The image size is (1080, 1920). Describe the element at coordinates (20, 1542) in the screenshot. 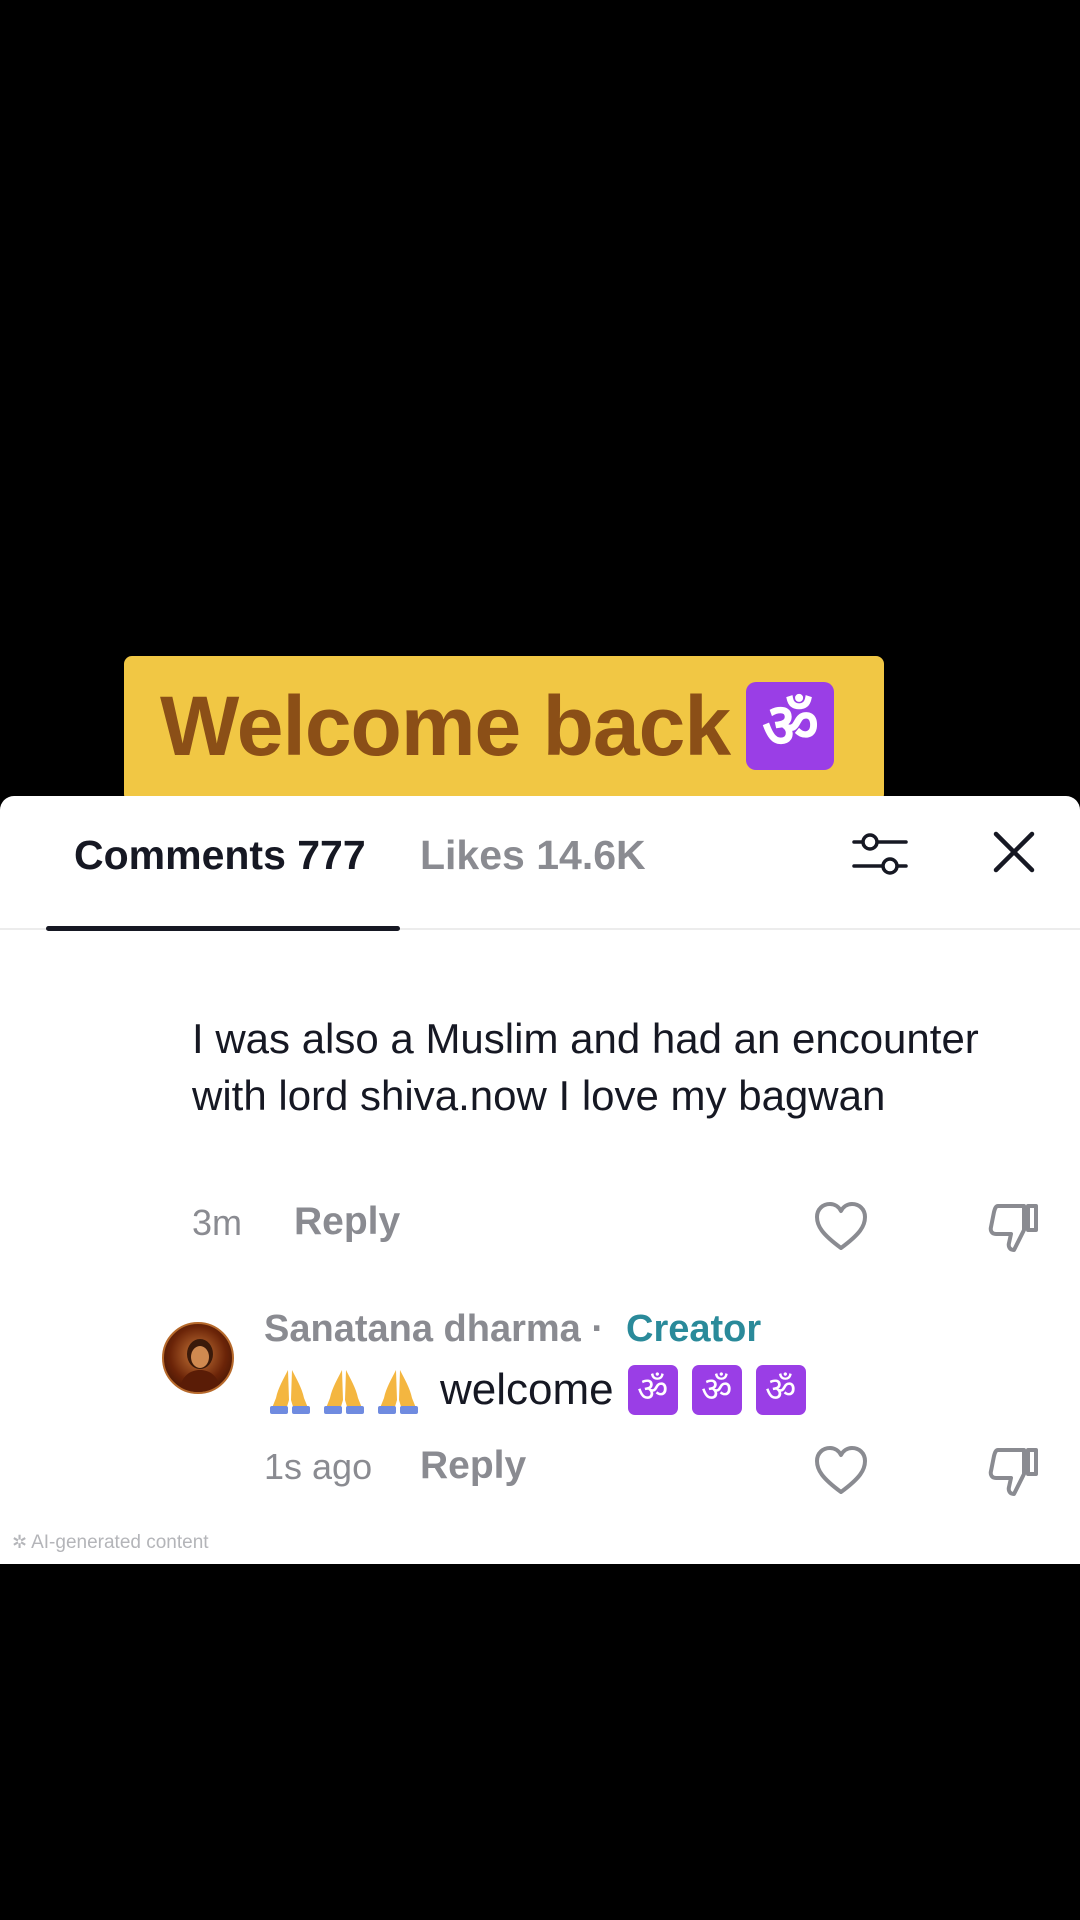

I see `sparkle-icon: ✲` at that location.